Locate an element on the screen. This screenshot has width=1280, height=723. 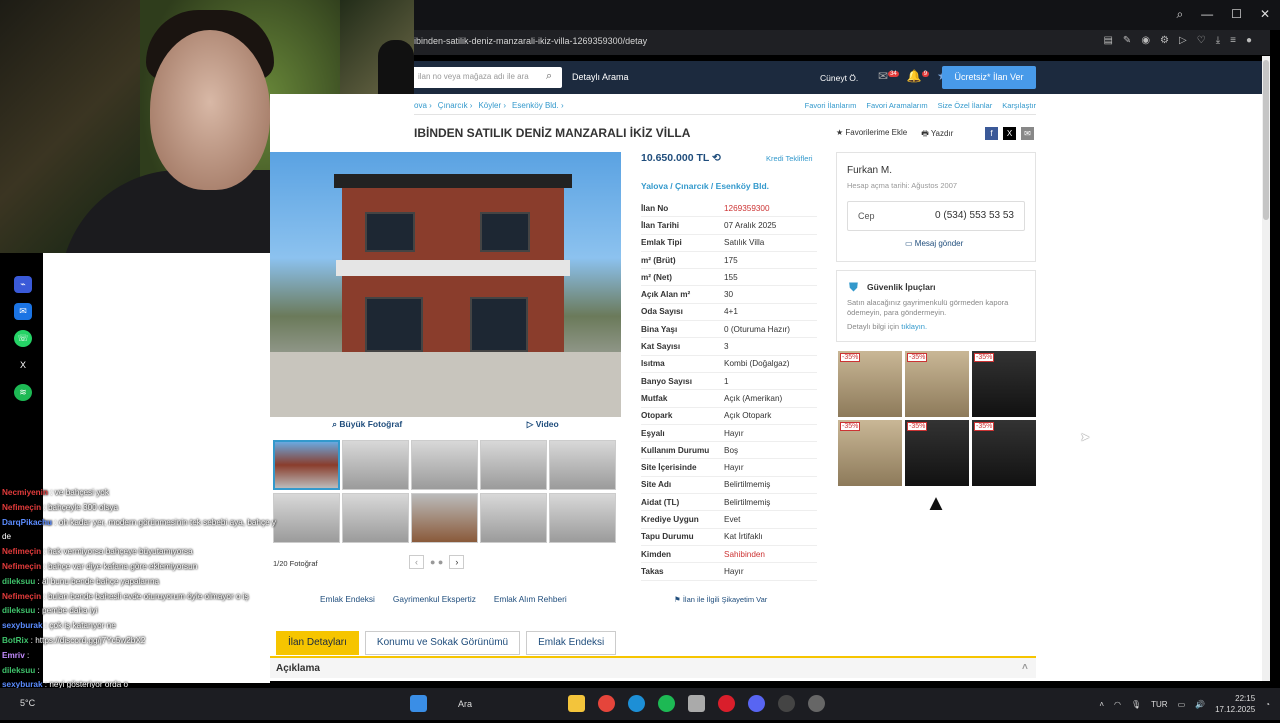
chat-username: Necmiyenin is located at coordinates (25, 492).